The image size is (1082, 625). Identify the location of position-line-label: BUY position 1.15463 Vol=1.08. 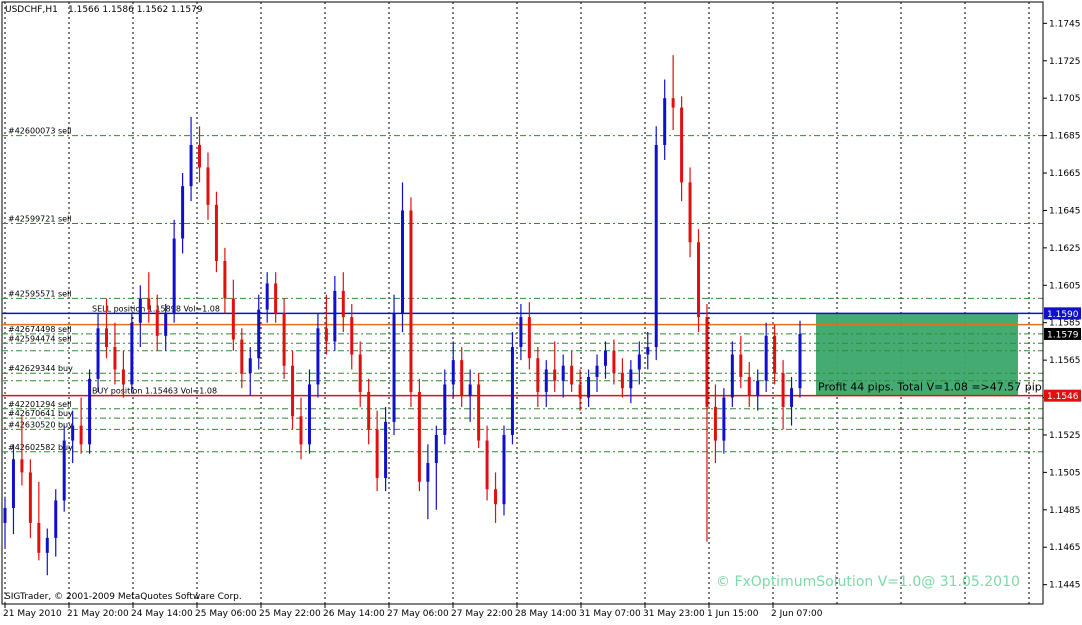
(154, 391).